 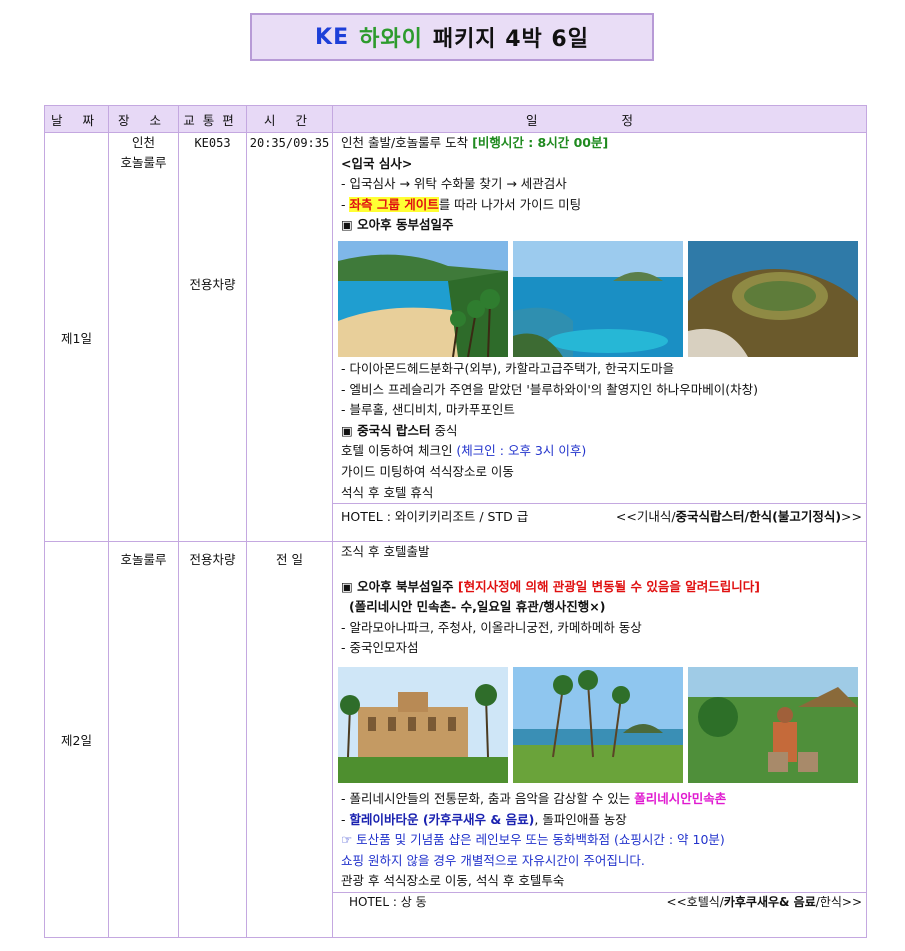 I want to click on title-ke: KE, so click(x=332, y=37).